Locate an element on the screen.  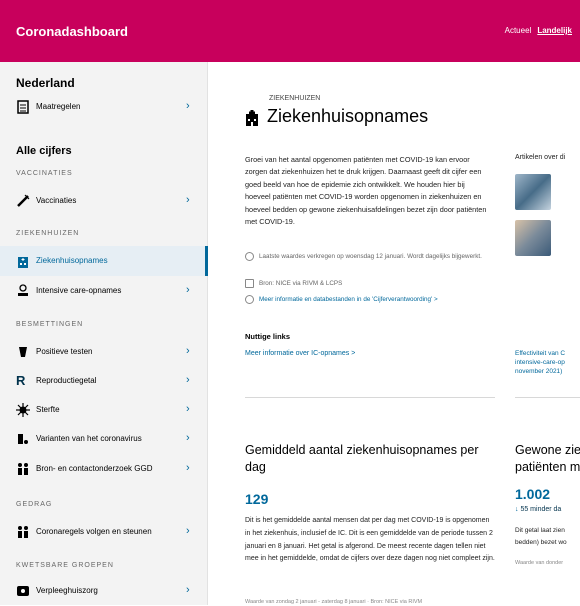
sidebar-all-figures-title: Alle cijfers is located at coordinates (44, 151).